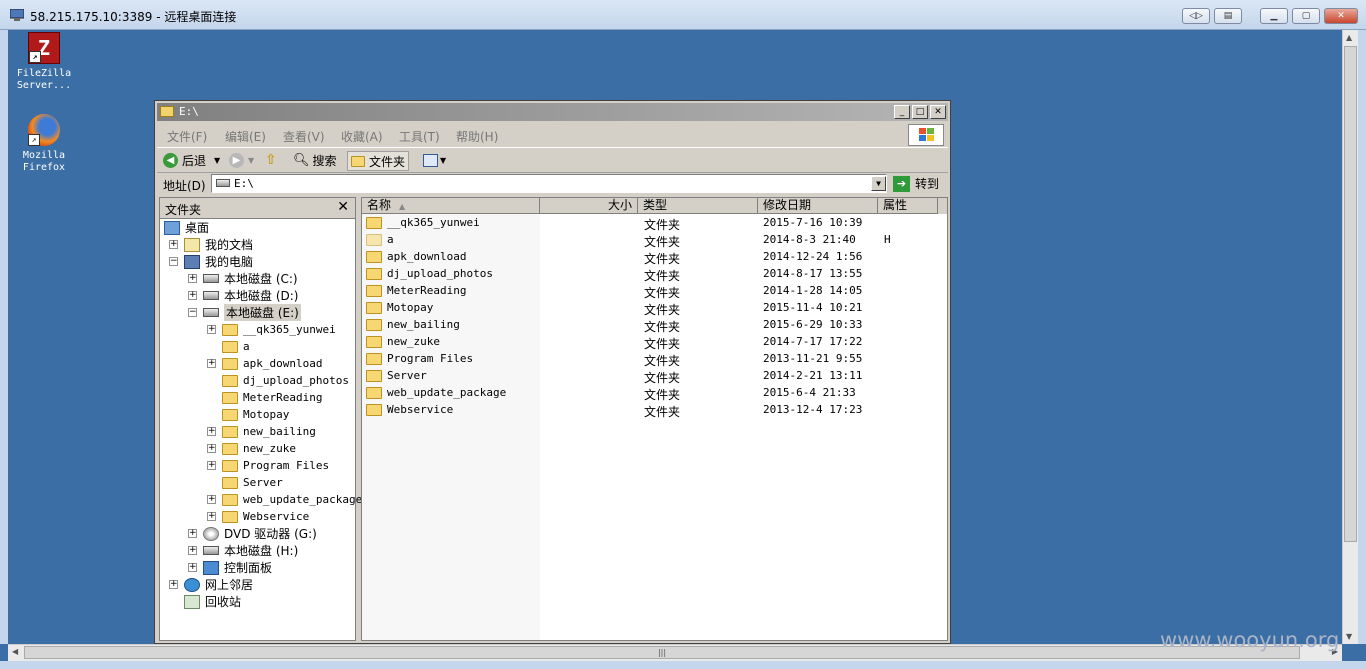 This screenshot has height=669, width=1366. Describe the element at coordinates (245, 136) in the screenshot. I see `menu-edit: 编辑(E)` at that location.